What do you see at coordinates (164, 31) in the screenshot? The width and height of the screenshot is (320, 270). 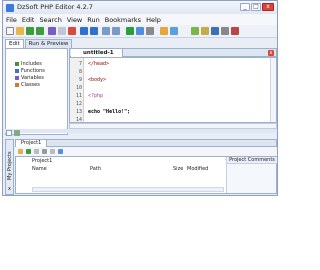 I see `bookmark-icon` at bounding box center [164, 31].